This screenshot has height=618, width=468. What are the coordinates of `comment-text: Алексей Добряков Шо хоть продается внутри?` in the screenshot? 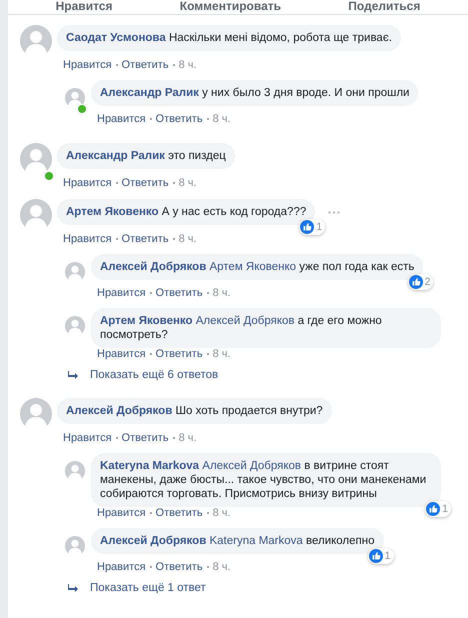 It's located at (194, 411).